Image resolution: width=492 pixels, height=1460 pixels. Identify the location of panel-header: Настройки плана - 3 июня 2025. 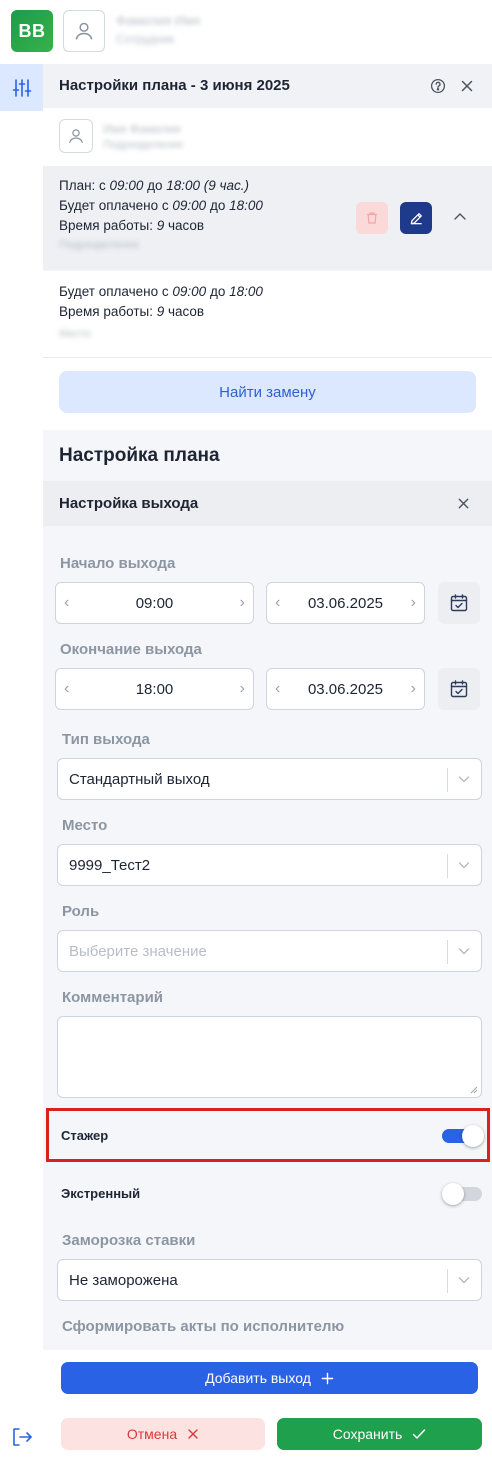
(267, 86).